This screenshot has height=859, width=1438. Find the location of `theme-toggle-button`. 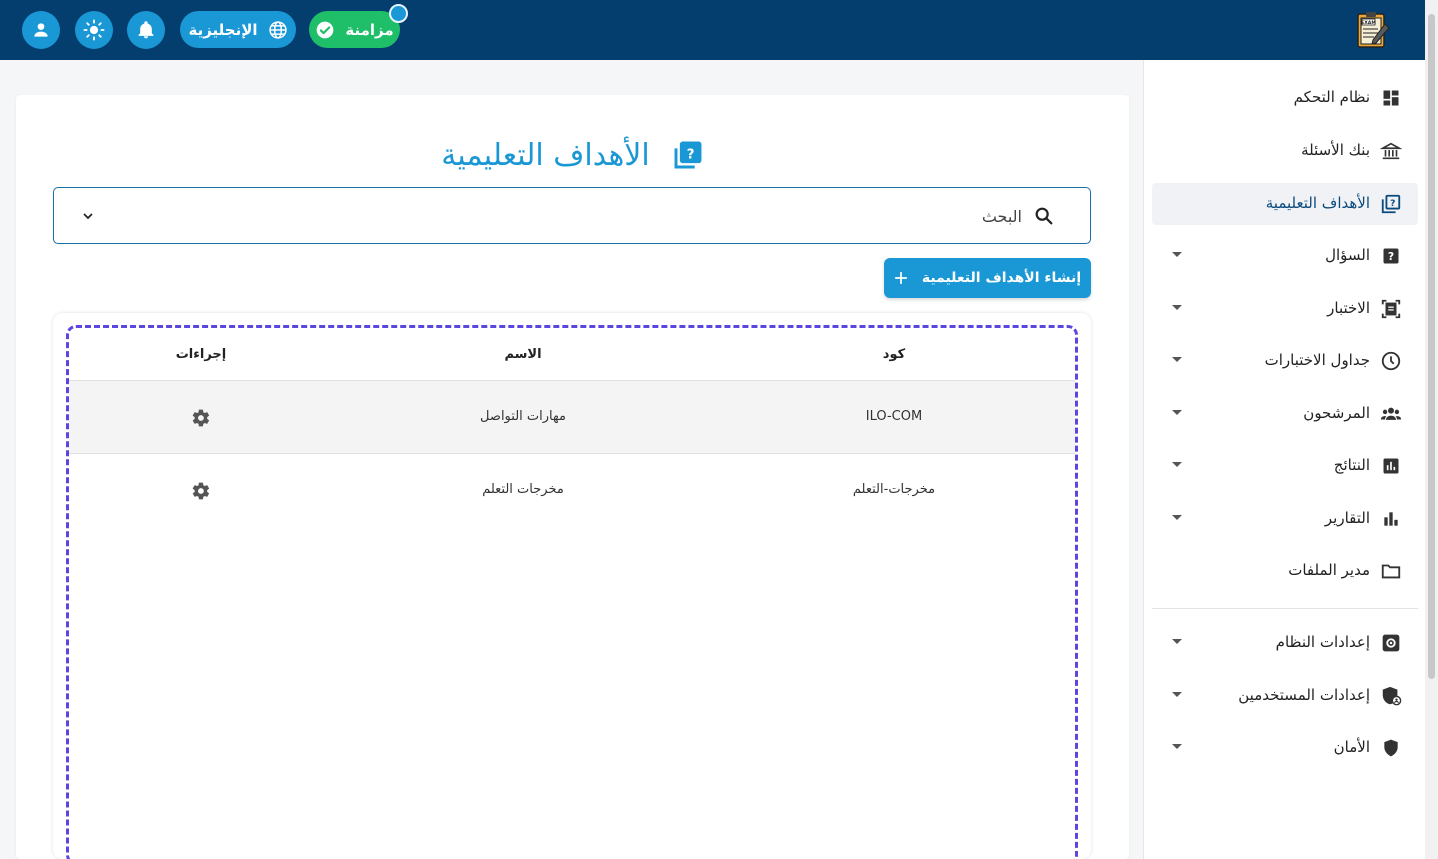

theme-toggle-button is located at coordinates (94, 30).